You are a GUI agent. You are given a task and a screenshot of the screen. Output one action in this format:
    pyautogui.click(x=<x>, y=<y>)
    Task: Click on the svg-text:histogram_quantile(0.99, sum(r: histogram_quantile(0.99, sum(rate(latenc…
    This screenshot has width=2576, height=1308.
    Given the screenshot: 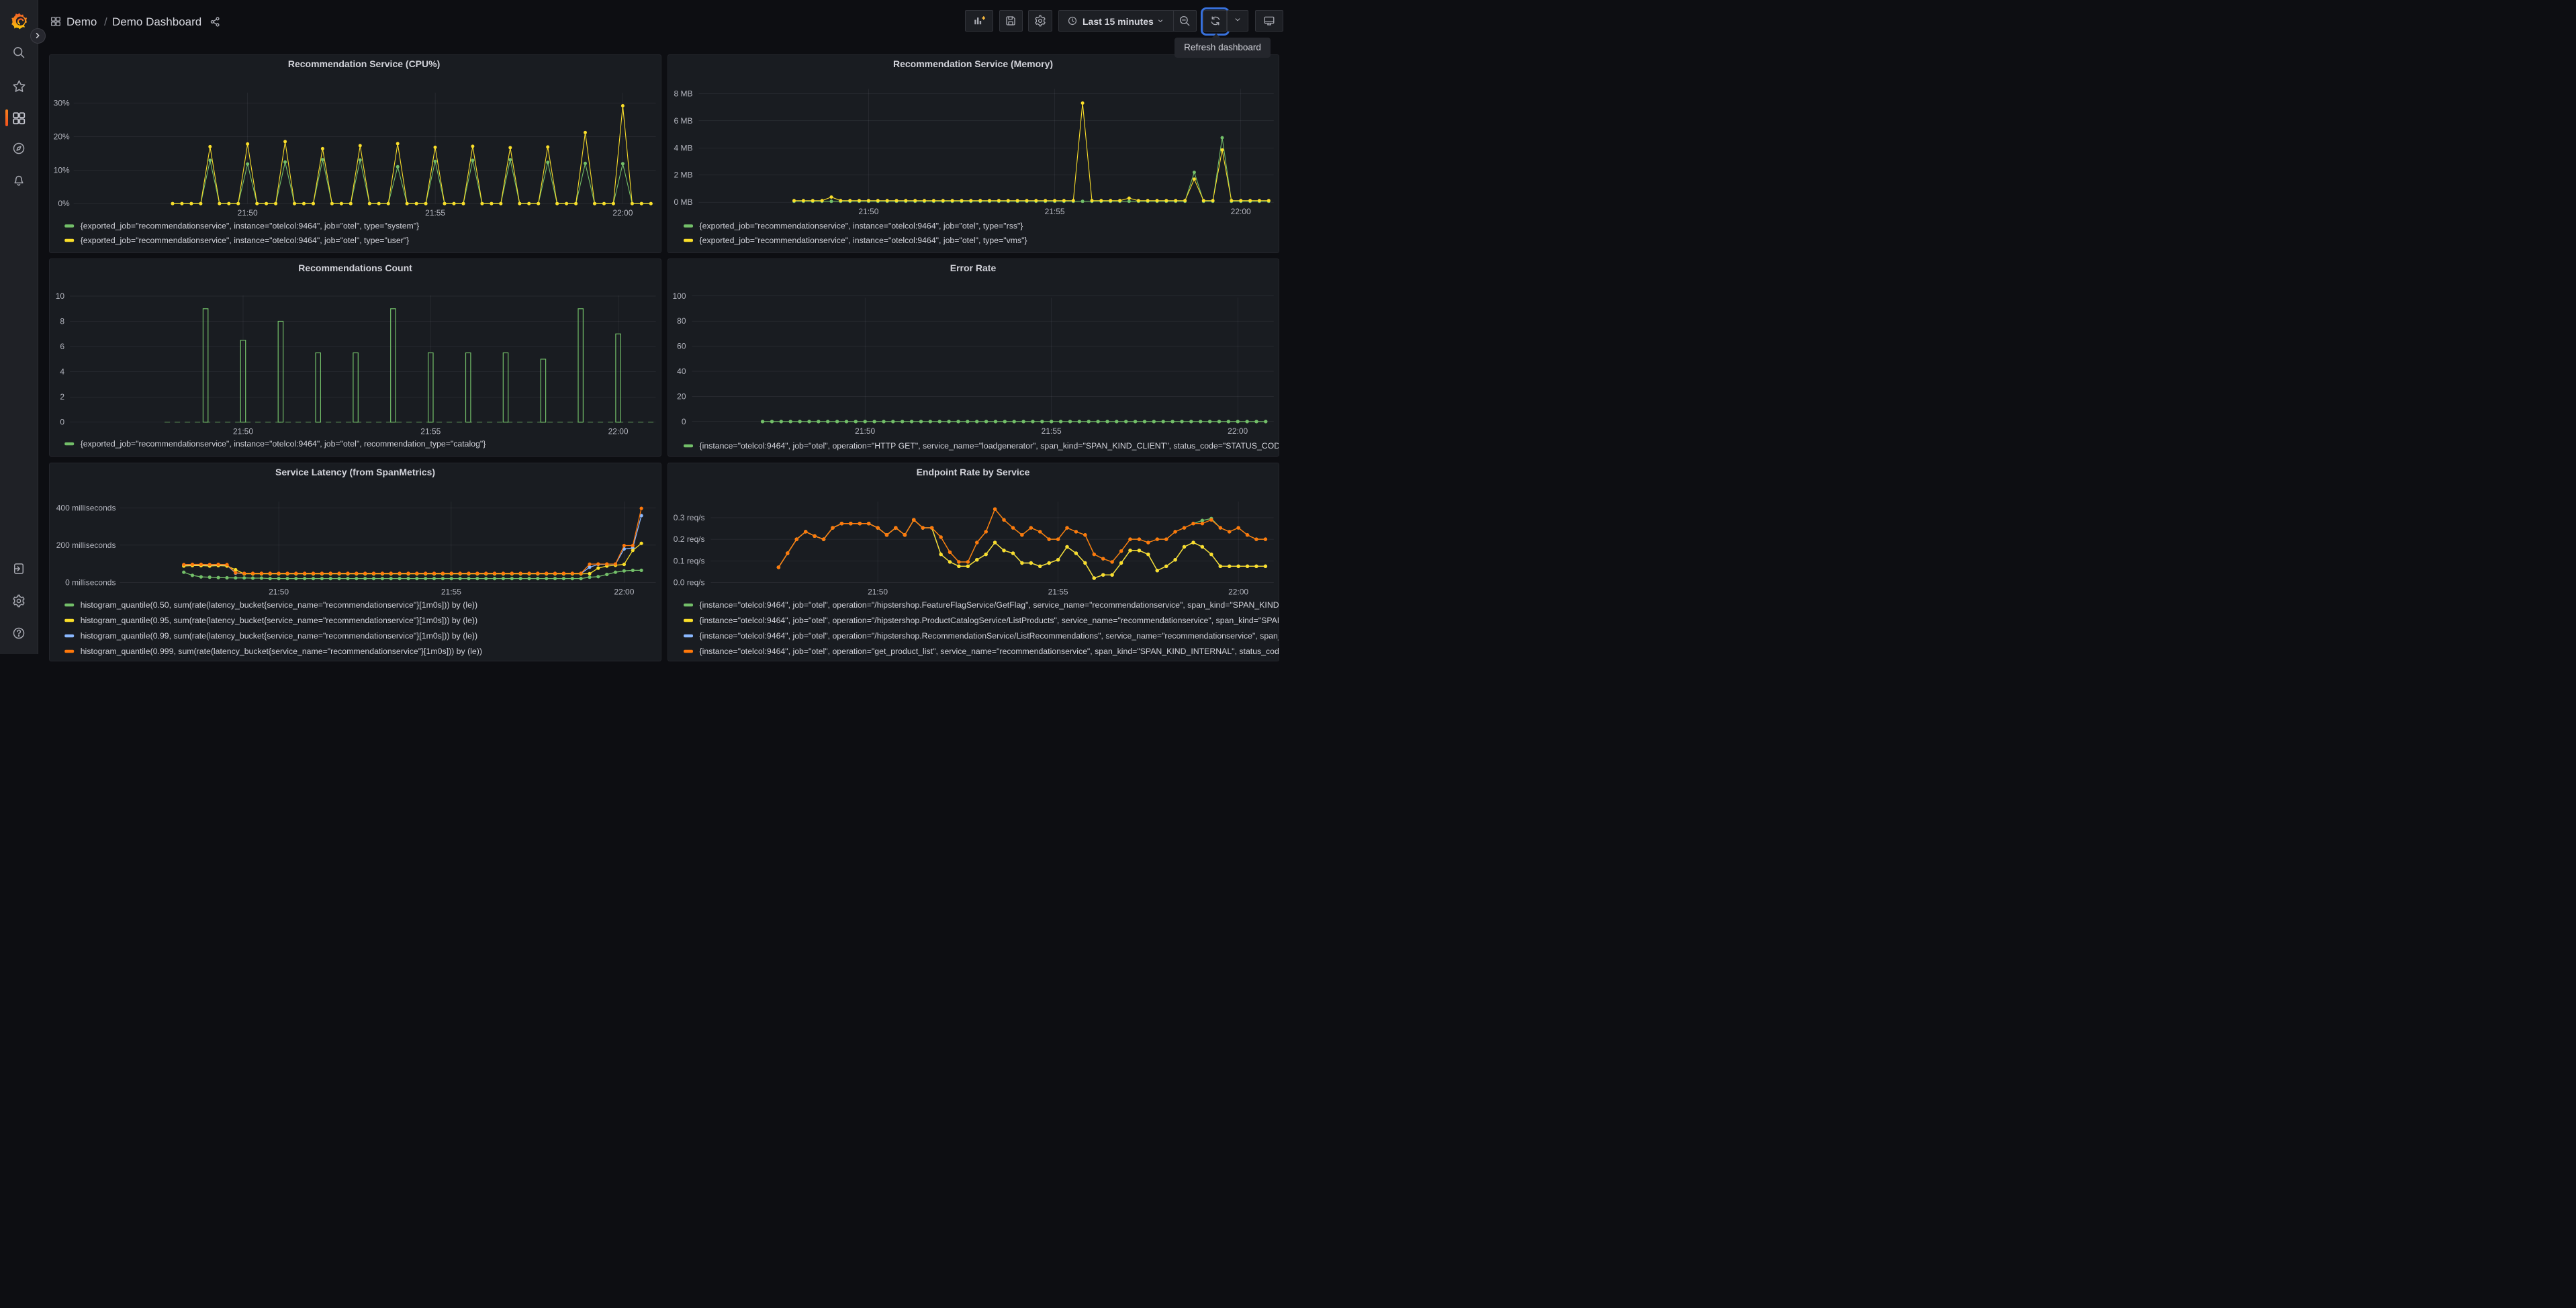 What is the action you would take?
    pyautogui.click(x=279, y=636)
    